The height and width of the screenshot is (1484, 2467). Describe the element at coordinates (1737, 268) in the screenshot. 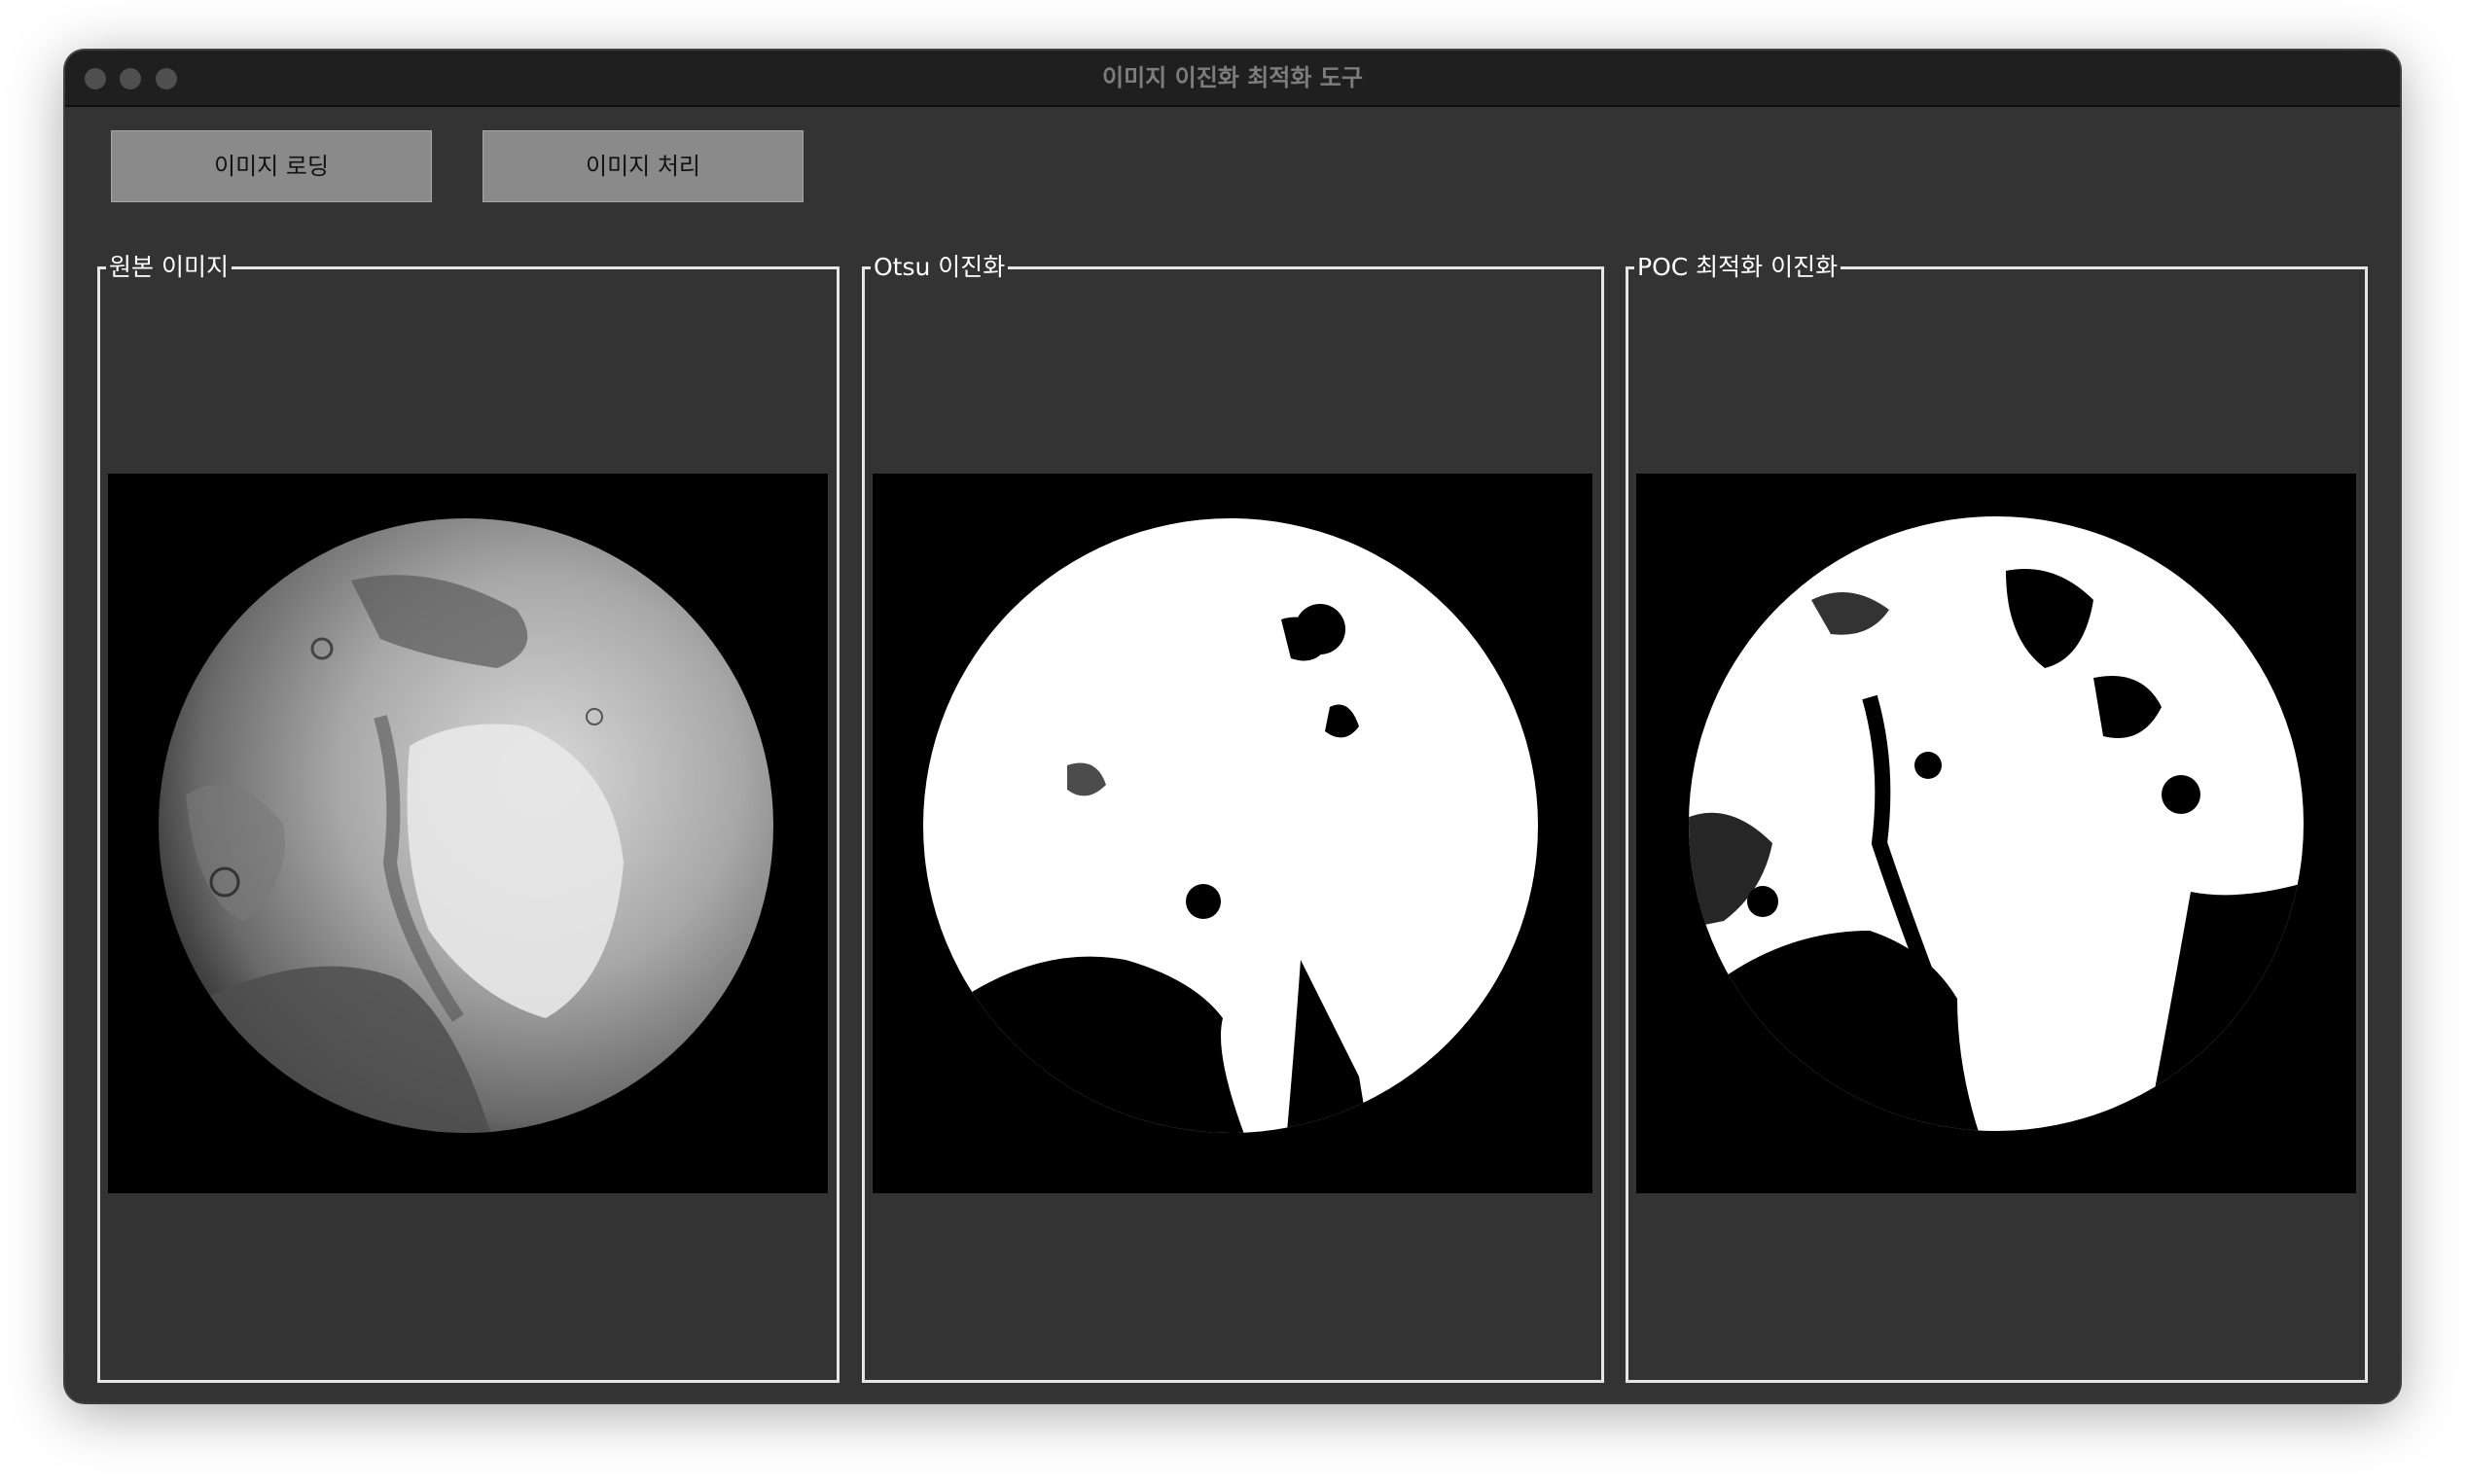

I see `panel-label-poc: POC 최적화 이진화` at that location.